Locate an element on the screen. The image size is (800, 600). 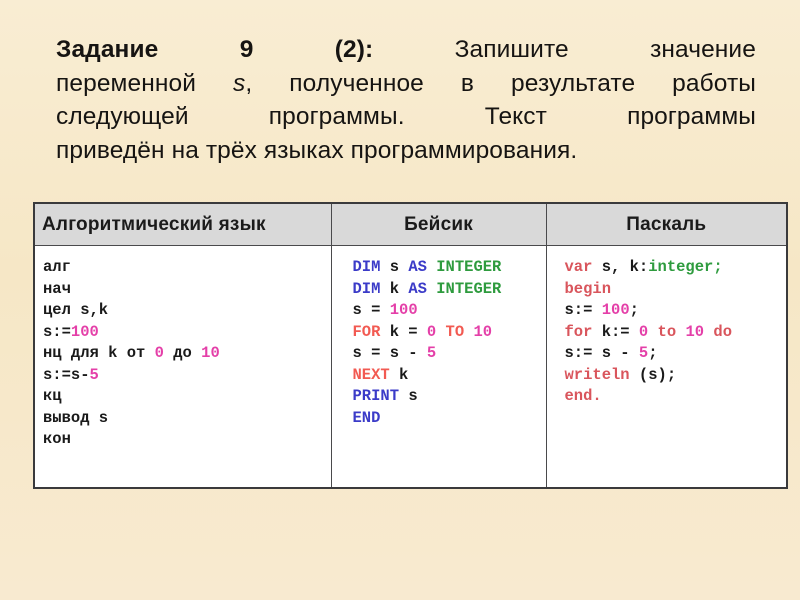
code-line-pascal-1: var s, k:integer; is located at coordinates (676, 268).